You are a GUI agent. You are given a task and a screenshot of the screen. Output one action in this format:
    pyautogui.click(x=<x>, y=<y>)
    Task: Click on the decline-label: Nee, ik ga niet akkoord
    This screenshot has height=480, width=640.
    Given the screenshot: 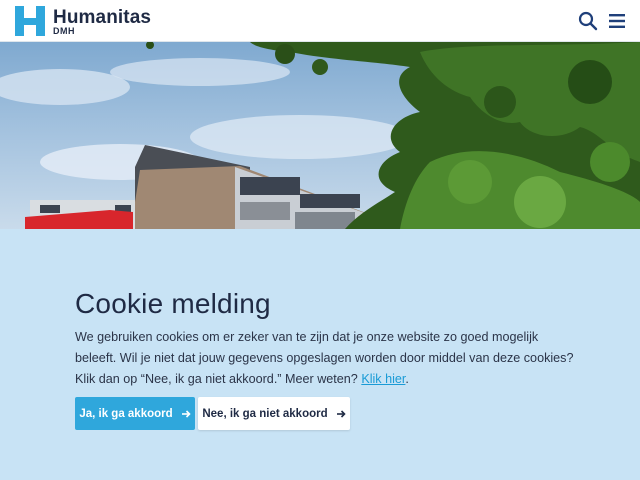 What is the action you would take?
    pyautogui.click(x=265, y=413)
    